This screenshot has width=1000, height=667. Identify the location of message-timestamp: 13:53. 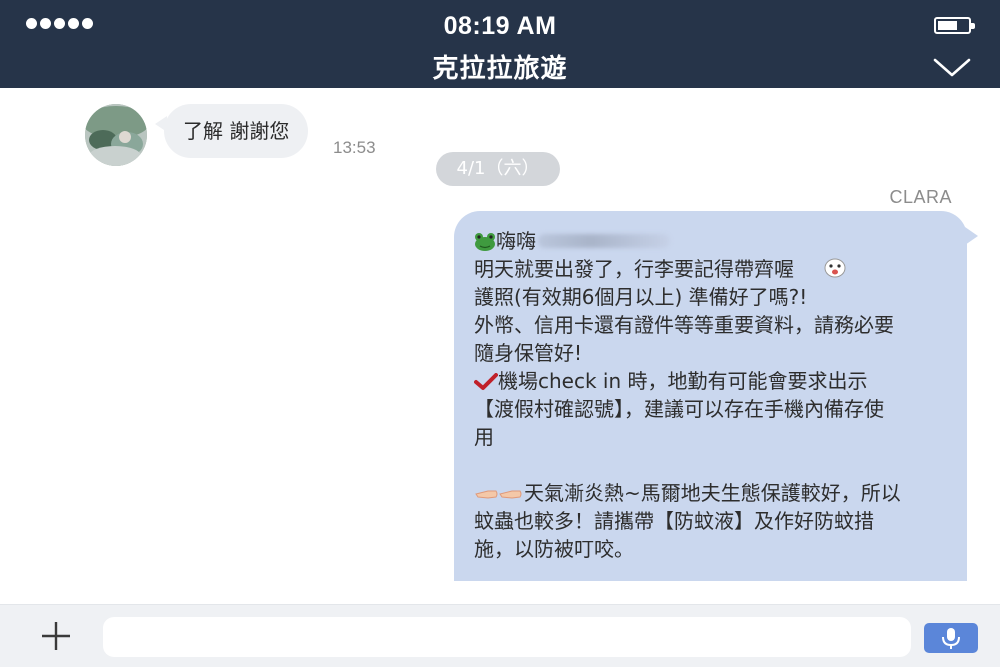
(354, 147).